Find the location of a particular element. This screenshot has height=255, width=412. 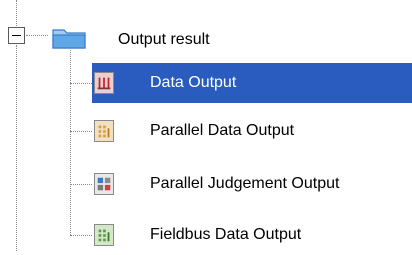

tree-item-parallel-judgement-output: Parallel Judgement Output is located at coordinates (252, 184).